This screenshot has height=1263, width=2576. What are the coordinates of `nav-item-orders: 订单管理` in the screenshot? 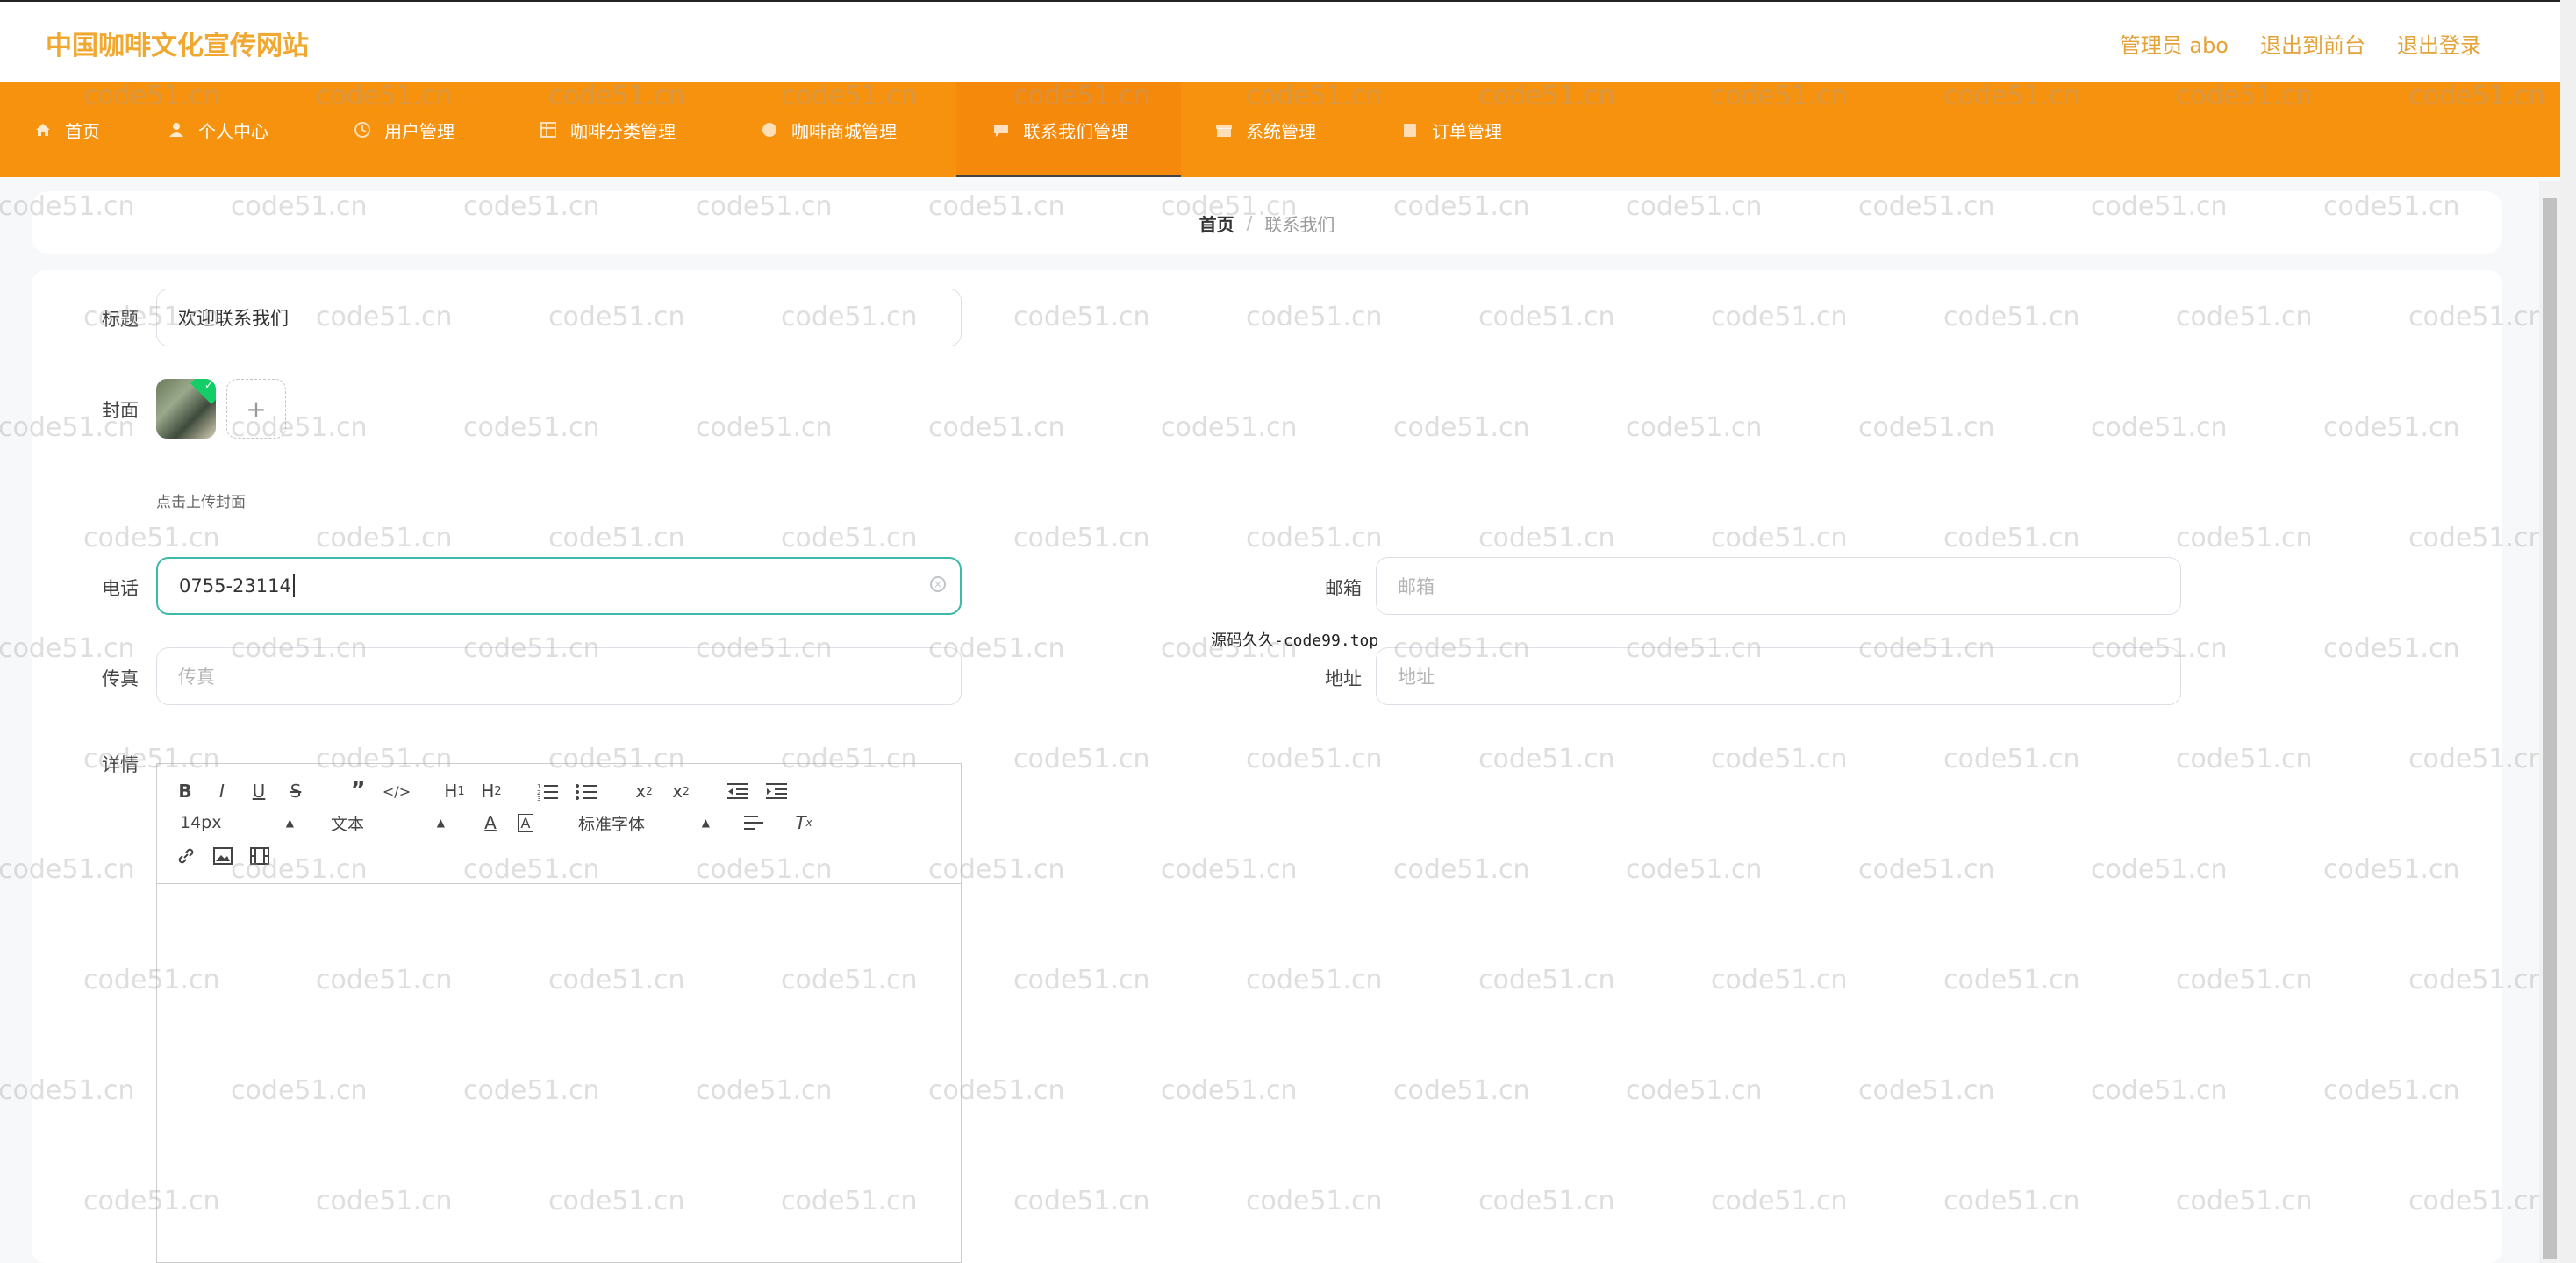 It's located at (1451, 129).